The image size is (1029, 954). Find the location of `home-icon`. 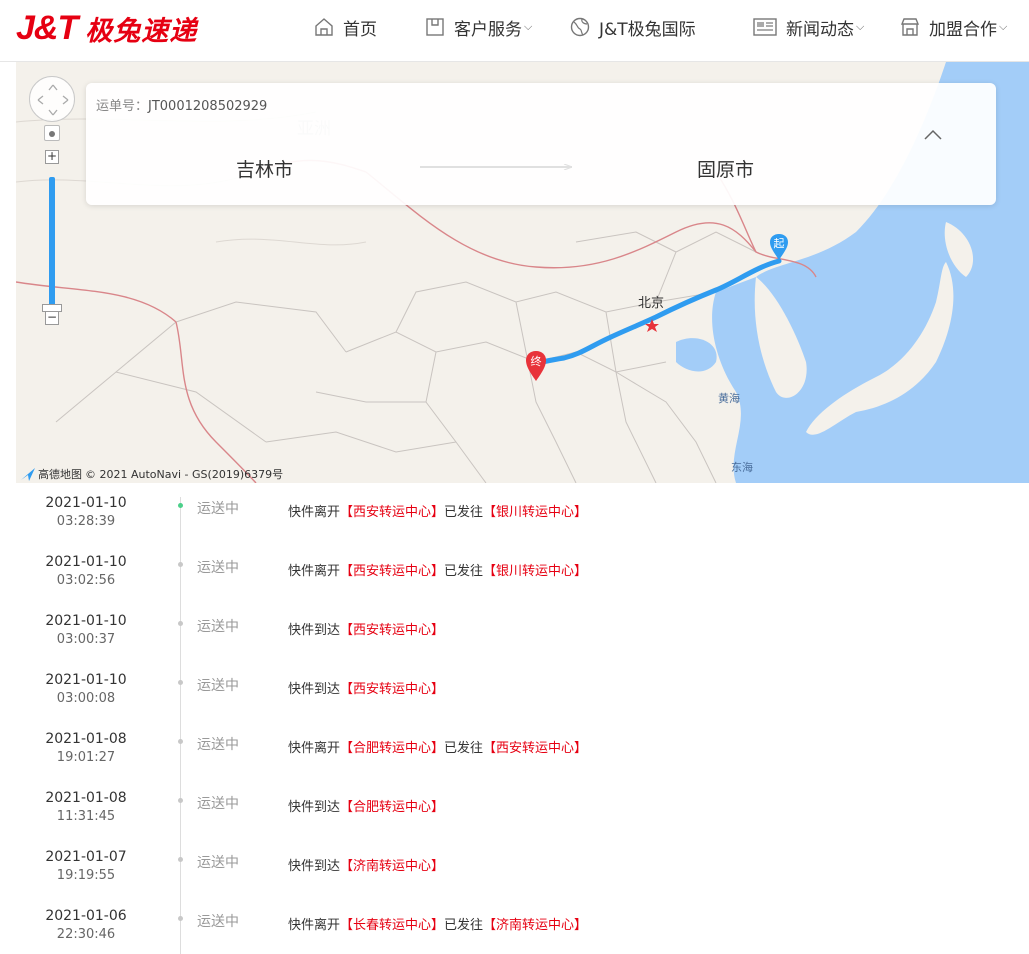

home-icon is located at coordinates (324, 27).